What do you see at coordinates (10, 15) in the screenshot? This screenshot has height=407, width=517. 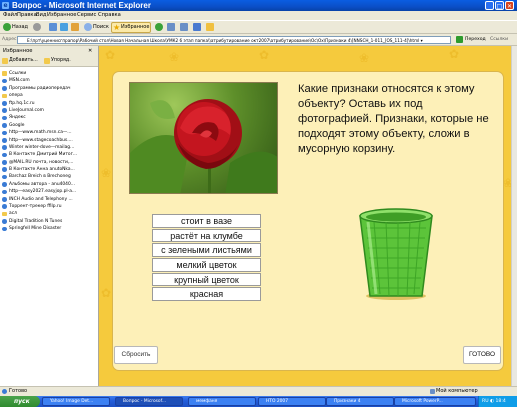 I see `menu-file: Файл` at bounding box center [10, 15].